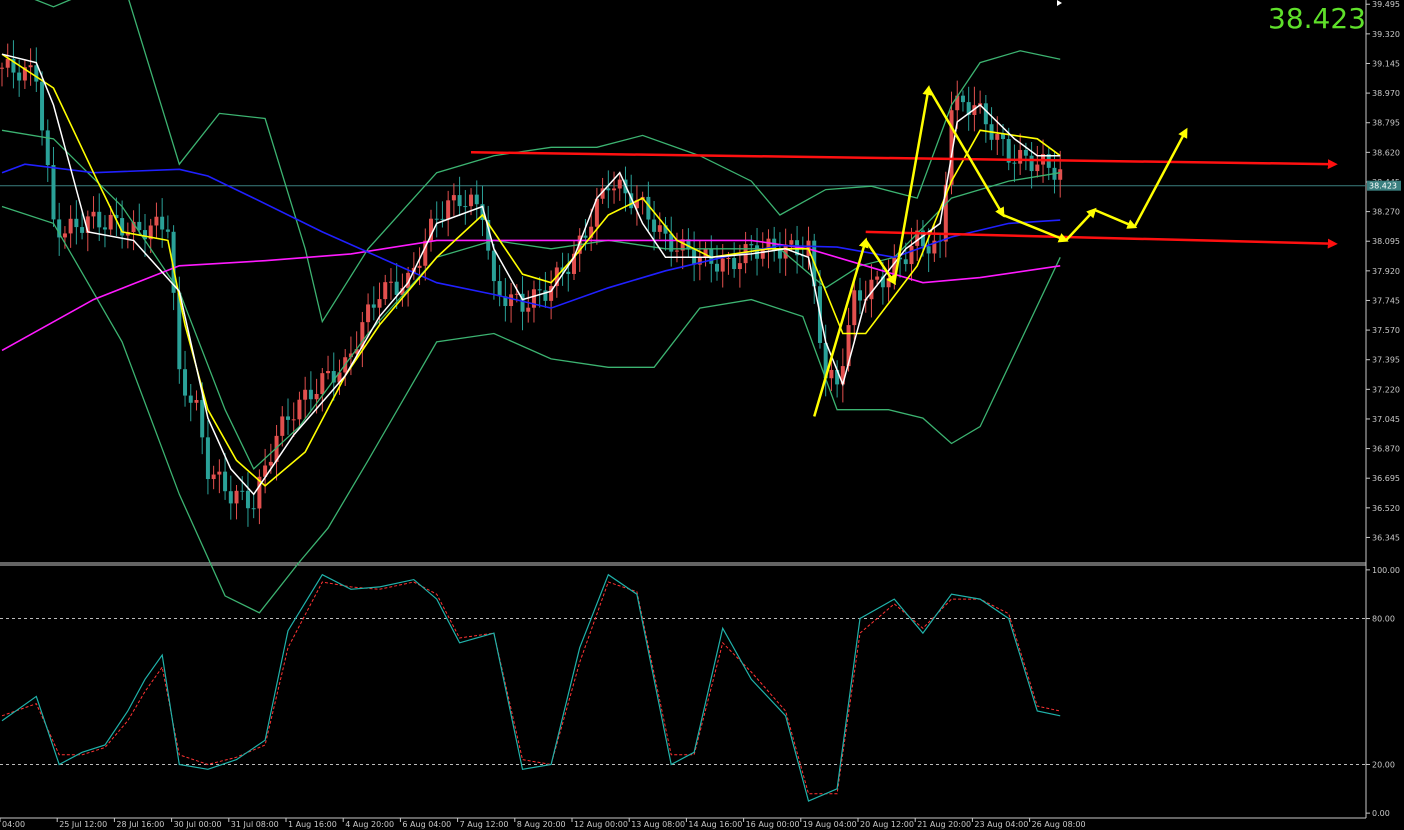 The image size is (1404, 830). I want to click on price-tick-label: 36.870, so click(1386, 449).